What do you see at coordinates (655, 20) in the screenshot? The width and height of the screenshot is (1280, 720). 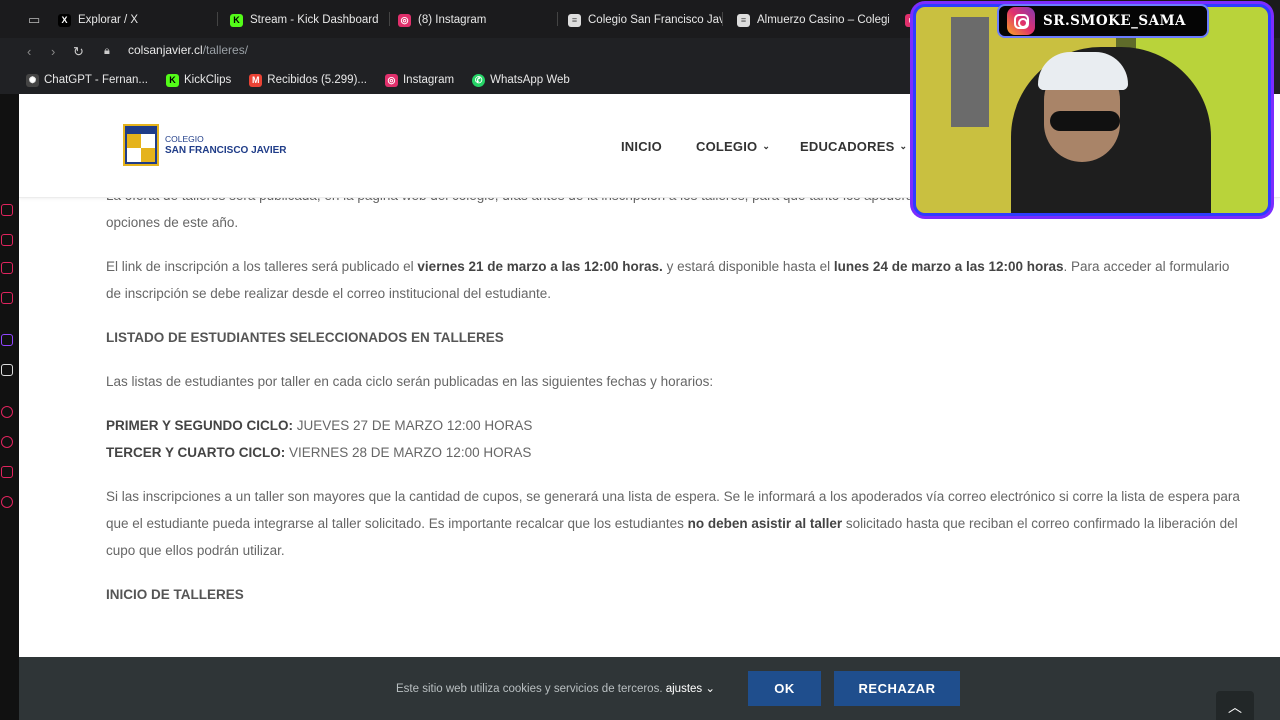 I see `tab-title: Colegio San Francisco Jav` at bounding box center [655, 20].